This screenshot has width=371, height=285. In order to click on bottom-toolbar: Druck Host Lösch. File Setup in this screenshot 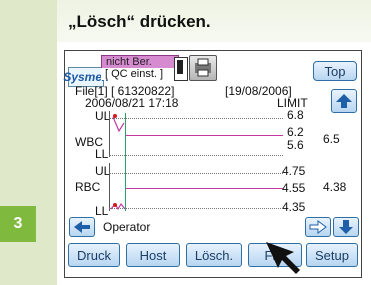, I will do `click(213, 253)`.